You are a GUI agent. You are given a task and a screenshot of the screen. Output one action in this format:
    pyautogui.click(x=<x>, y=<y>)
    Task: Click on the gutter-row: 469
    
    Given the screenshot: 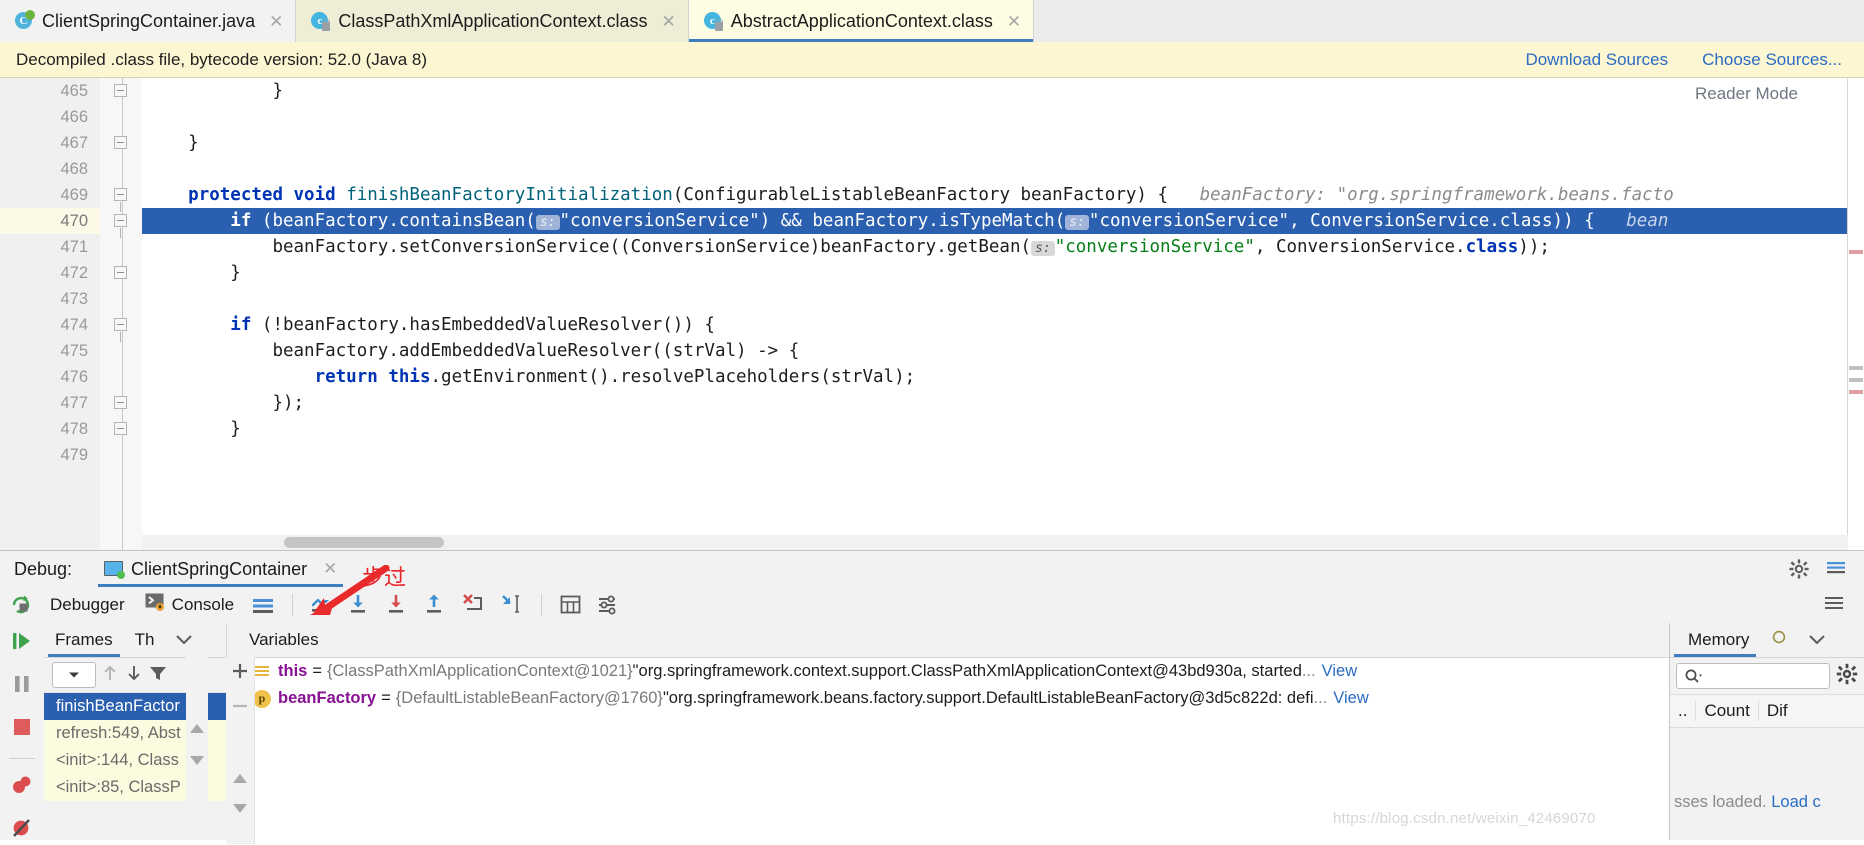 What is the action you would take?
    pyautogui.click(x=50, y=195)
    